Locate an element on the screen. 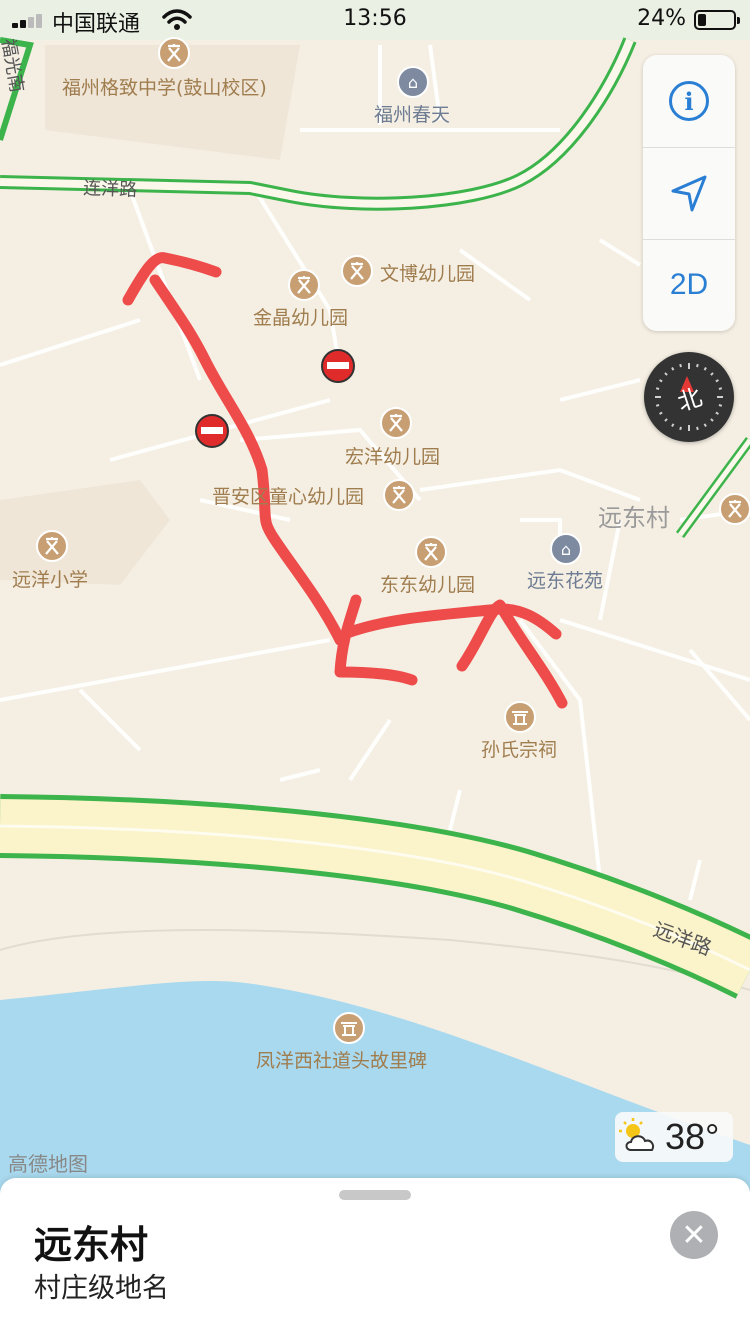 This screenshot has width=750, height=1338. poi-label-fengyang-monument: 凤洋西社道头故里碑 is located at coordinates (341, 1061).